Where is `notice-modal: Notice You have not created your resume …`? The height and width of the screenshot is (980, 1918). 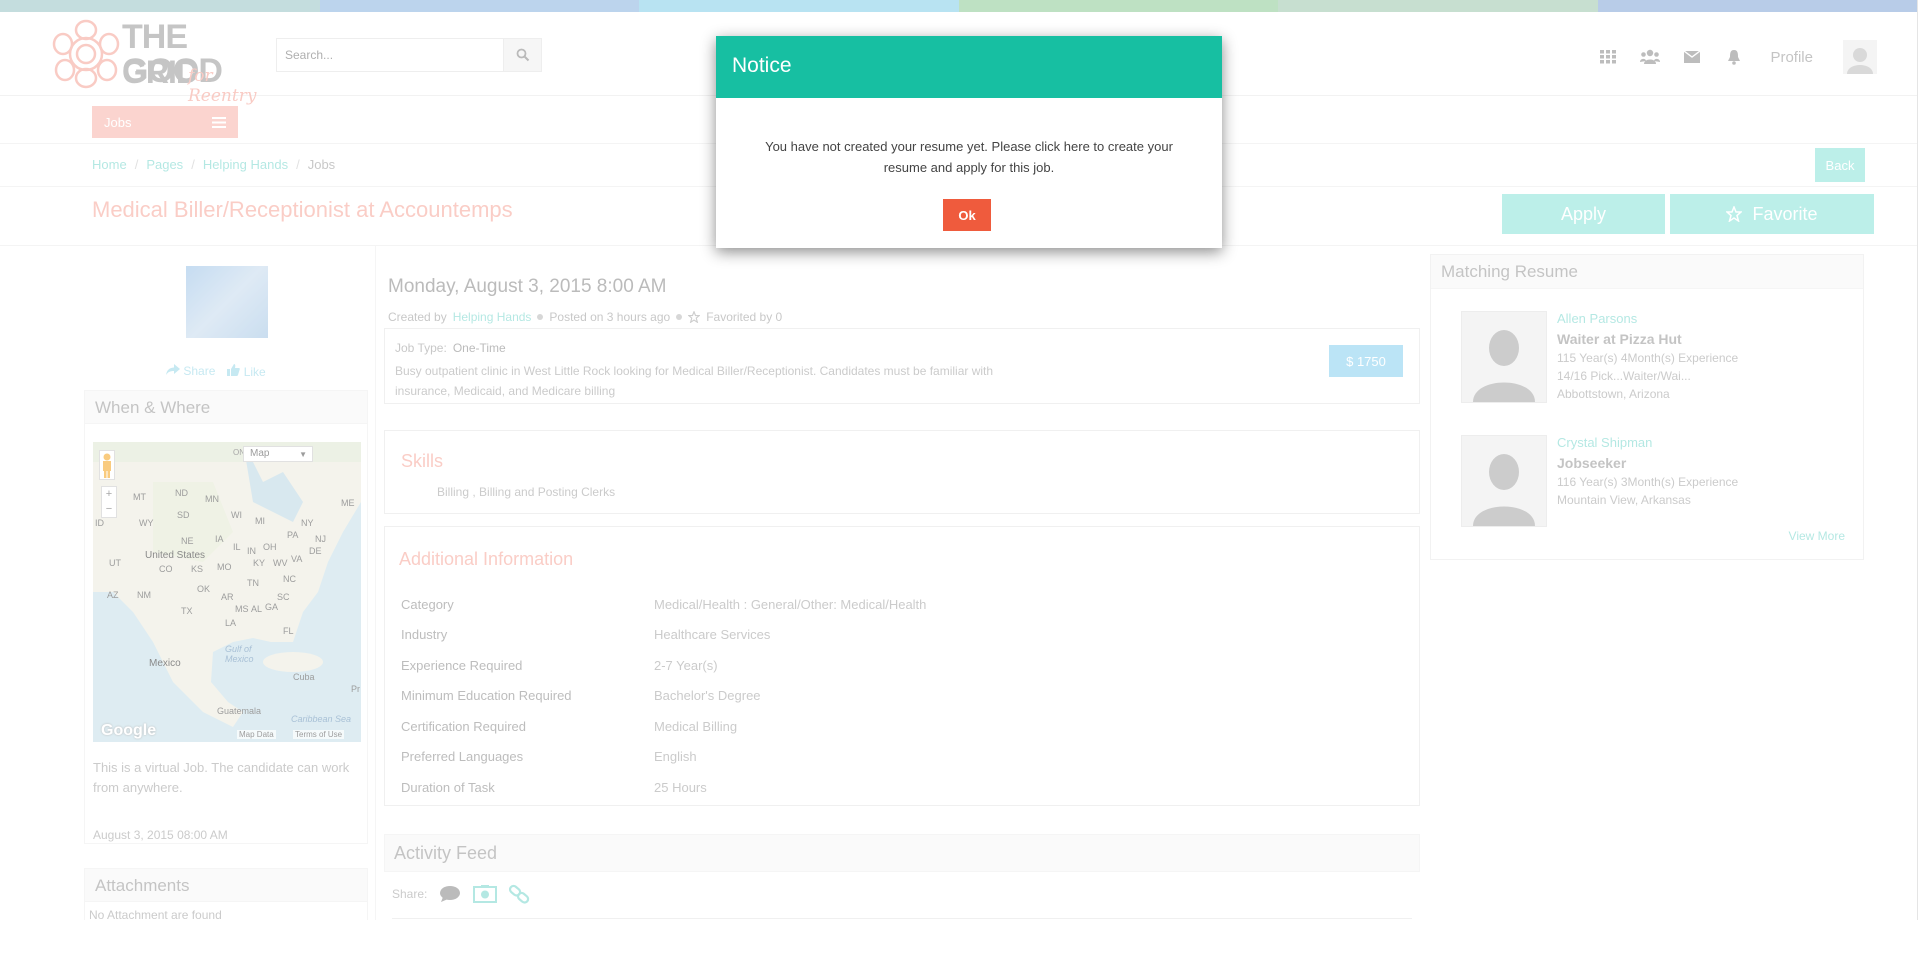 notice-modal: Notice You have not created your resume … is located at coordinates (969, 142).